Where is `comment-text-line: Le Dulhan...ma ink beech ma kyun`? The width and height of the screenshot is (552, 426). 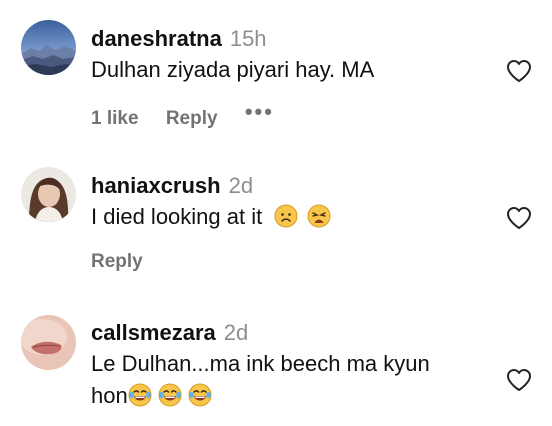 comment-text-line: Le Dulhan...ma ink beech ma kyun is located at coordinates (291, 364).